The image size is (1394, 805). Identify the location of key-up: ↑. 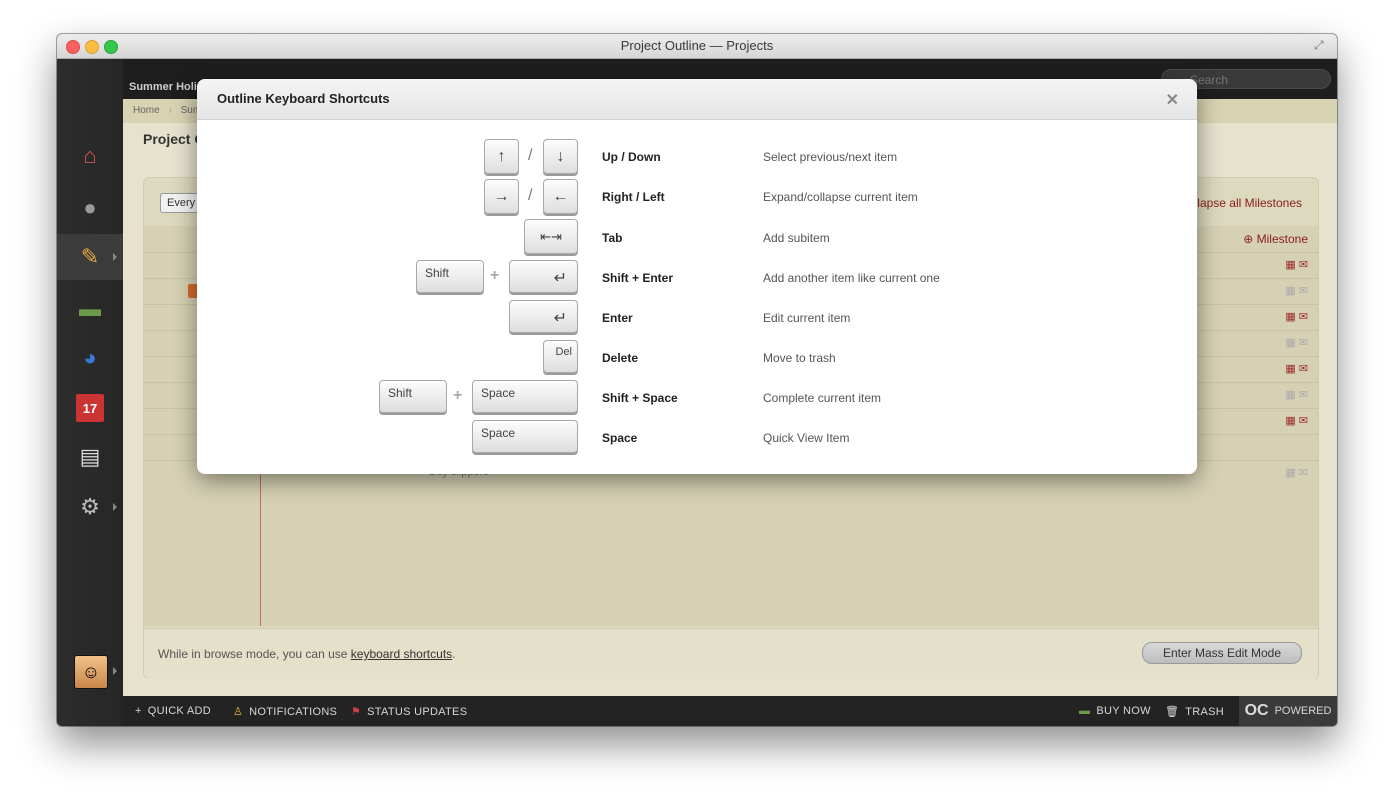
(501, 156).